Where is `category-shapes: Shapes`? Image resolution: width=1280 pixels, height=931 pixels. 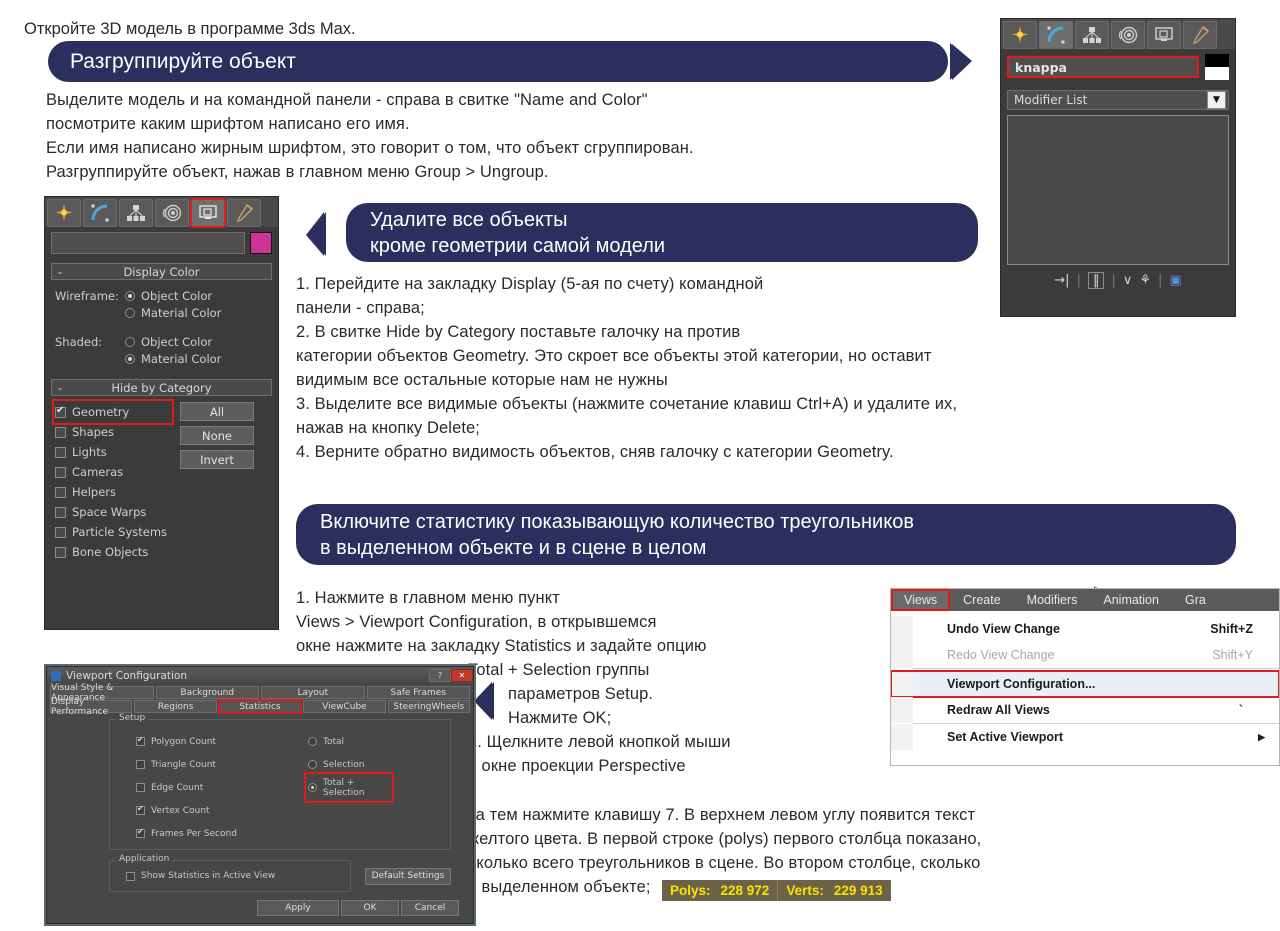
category-shapes: Shapes is located at coordinates (117, 432).